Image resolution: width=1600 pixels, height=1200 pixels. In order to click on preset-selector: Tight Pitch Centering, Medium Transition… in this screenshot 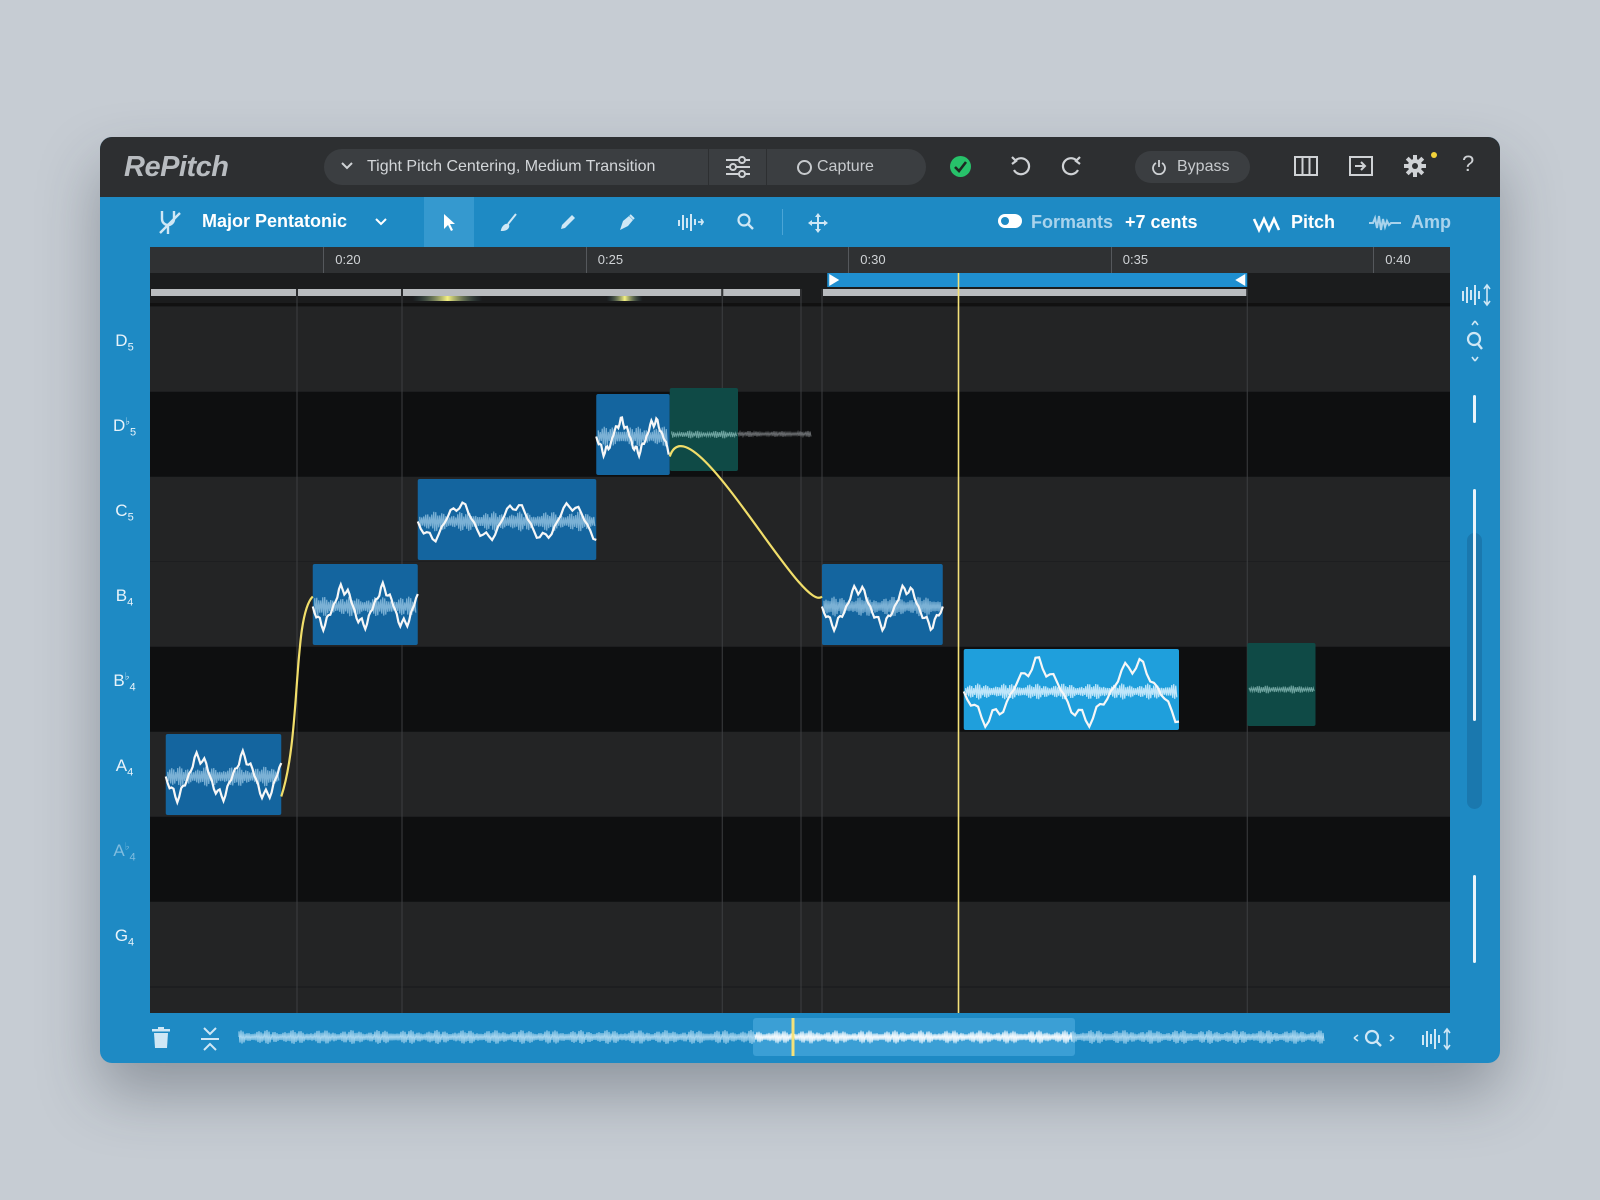, I will do `click(625, 167)`.